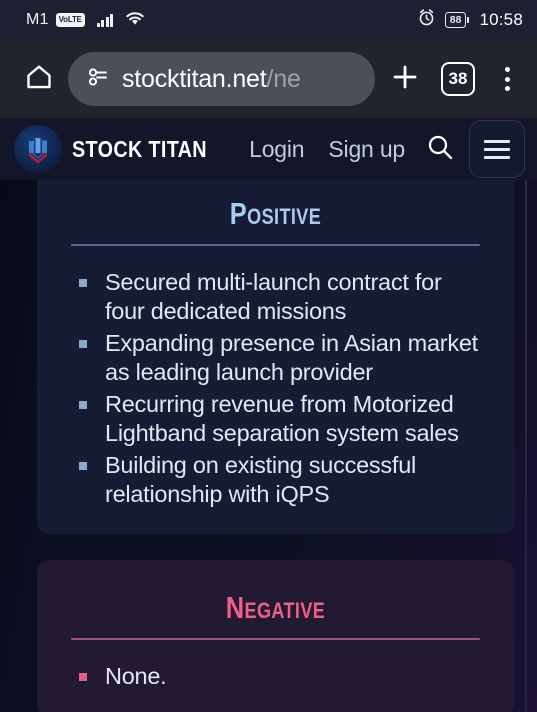 The height and width of the screenshot is (712, 537). What do you see at coordinates (194, 78) in the screenshot?
I see `url-domain: stocktitan.net` at bounding box center [194, 78].